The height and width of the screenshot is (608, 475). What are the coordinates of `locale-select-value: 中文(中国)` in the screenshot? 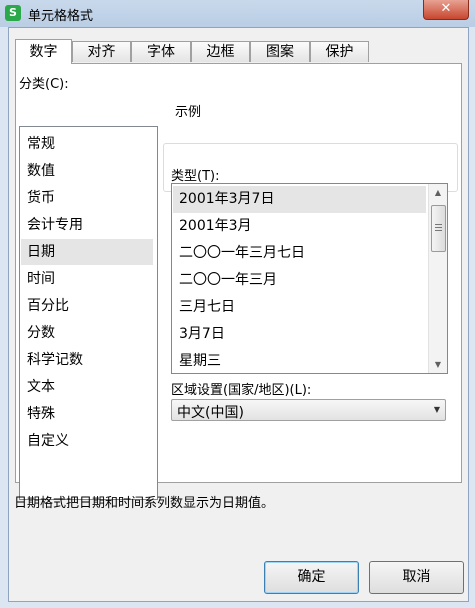 It's located at (210, 413).